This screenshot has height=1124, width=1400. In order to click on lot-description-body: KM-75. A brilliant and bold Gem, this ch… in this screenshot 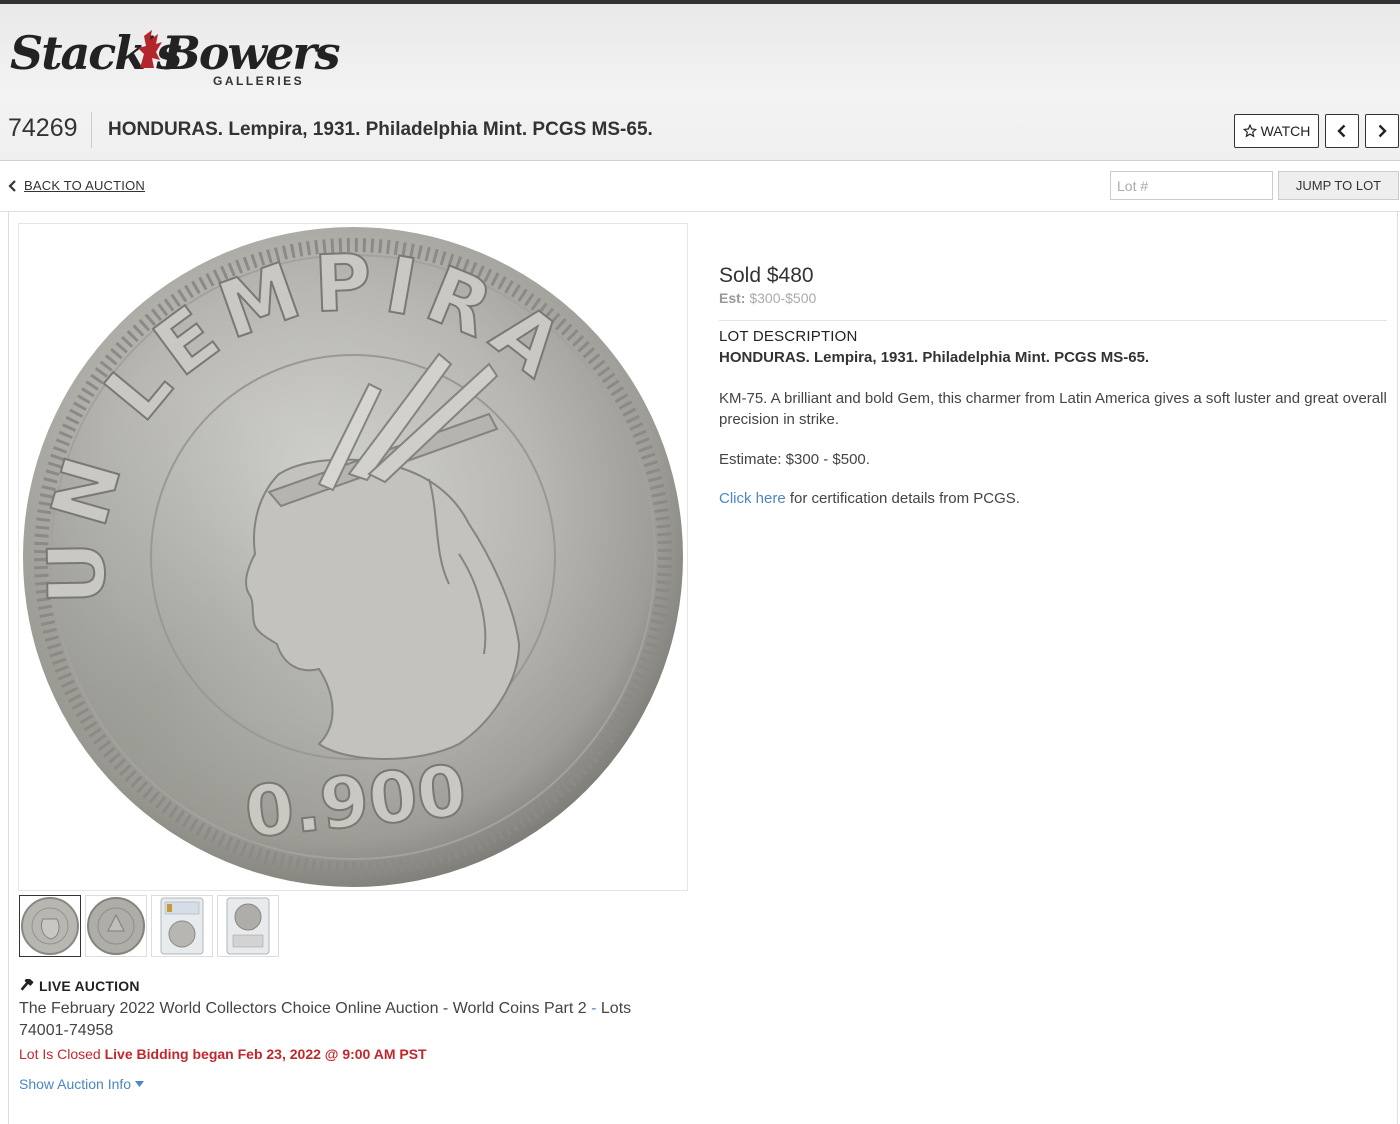, I will do `click(1053, 409)`.